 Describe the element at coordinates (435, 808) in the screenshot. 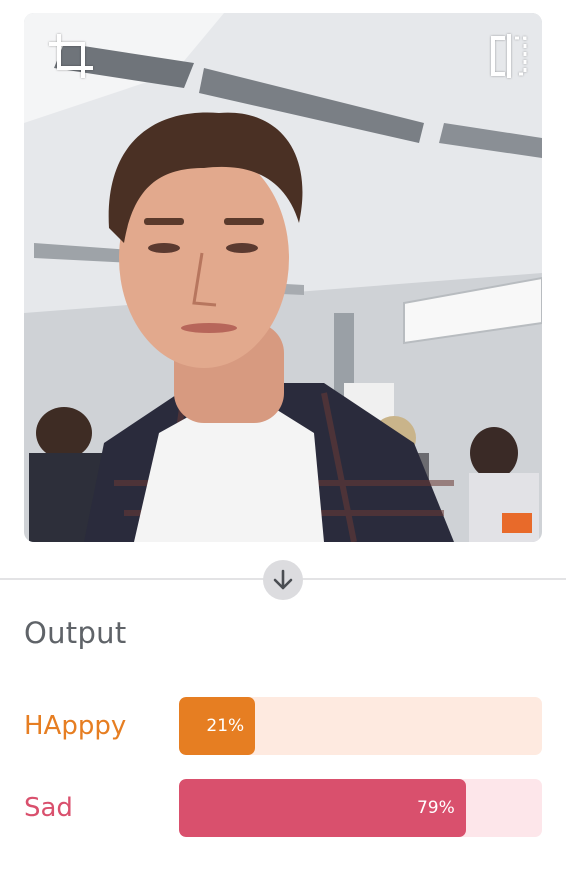

I see `confidence-percent: 79%` at that location.